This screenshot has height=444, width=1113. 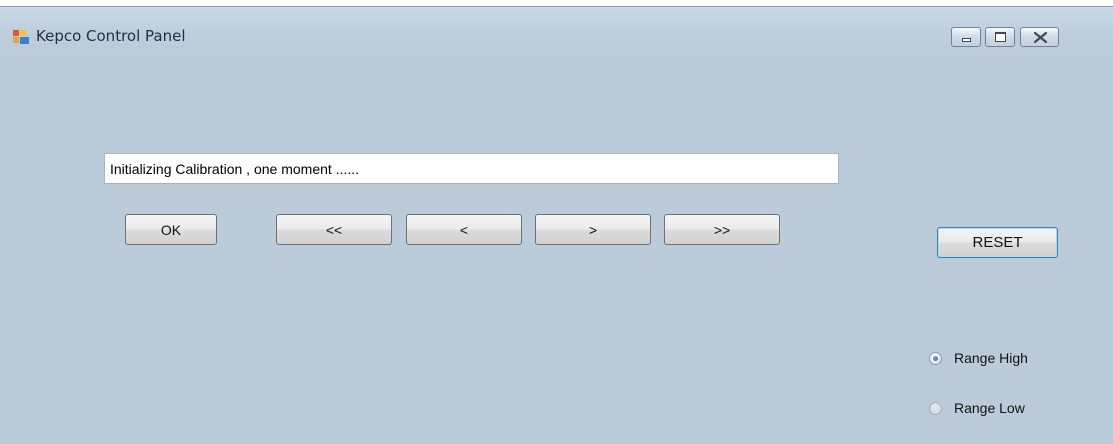 What do you see at coordinates (21, 37) in the screenshot?
I see `app-window-icon` at bounding box center [21, 37].